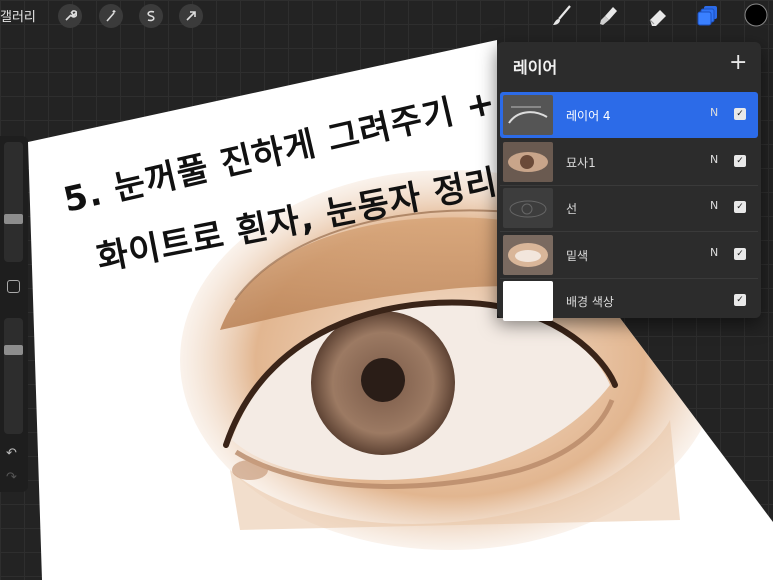 Image resolution: width=773 pixels, height=580 pixels. What do you see at coordinates (383, 380) in the screenshot?
I see `pupil` at bounding box center [383, 380].